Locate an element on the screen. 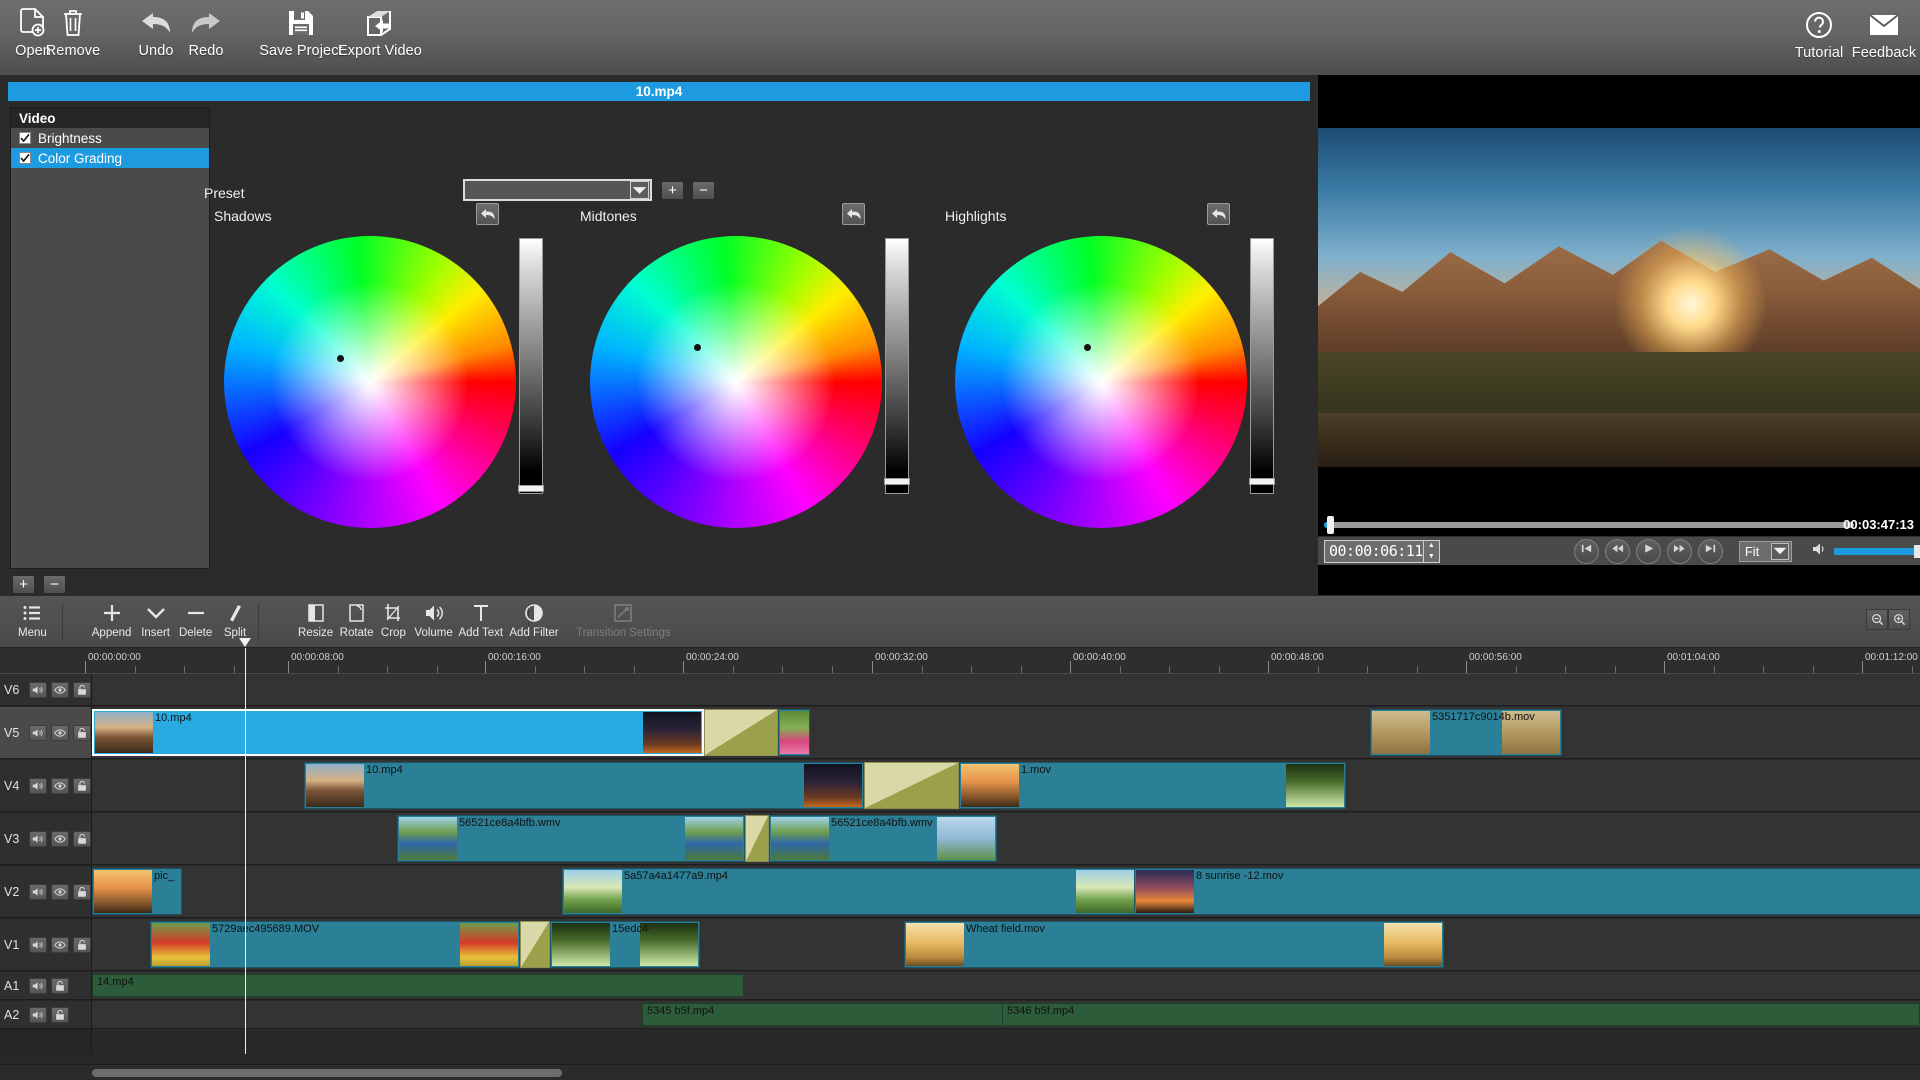 Image resolution: width=1920 pixels, height=1080 pixels. track-A2: A2 5345 b5f.mp4 5346 b5f.mp4 is located at coordinates (960, 1015).